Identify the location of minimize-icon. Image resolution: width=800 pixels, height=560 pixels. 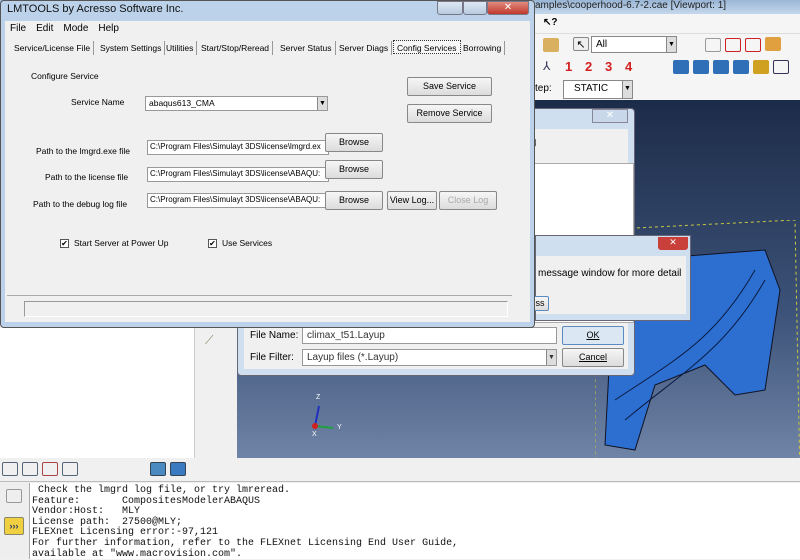
(450, 8).